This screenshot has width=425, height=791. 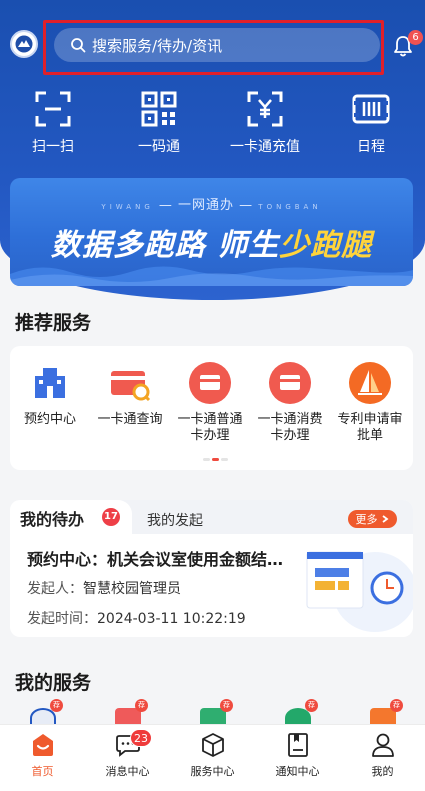 I want to click on service-item-booking: 预约中心, so click(x=50, y=403).